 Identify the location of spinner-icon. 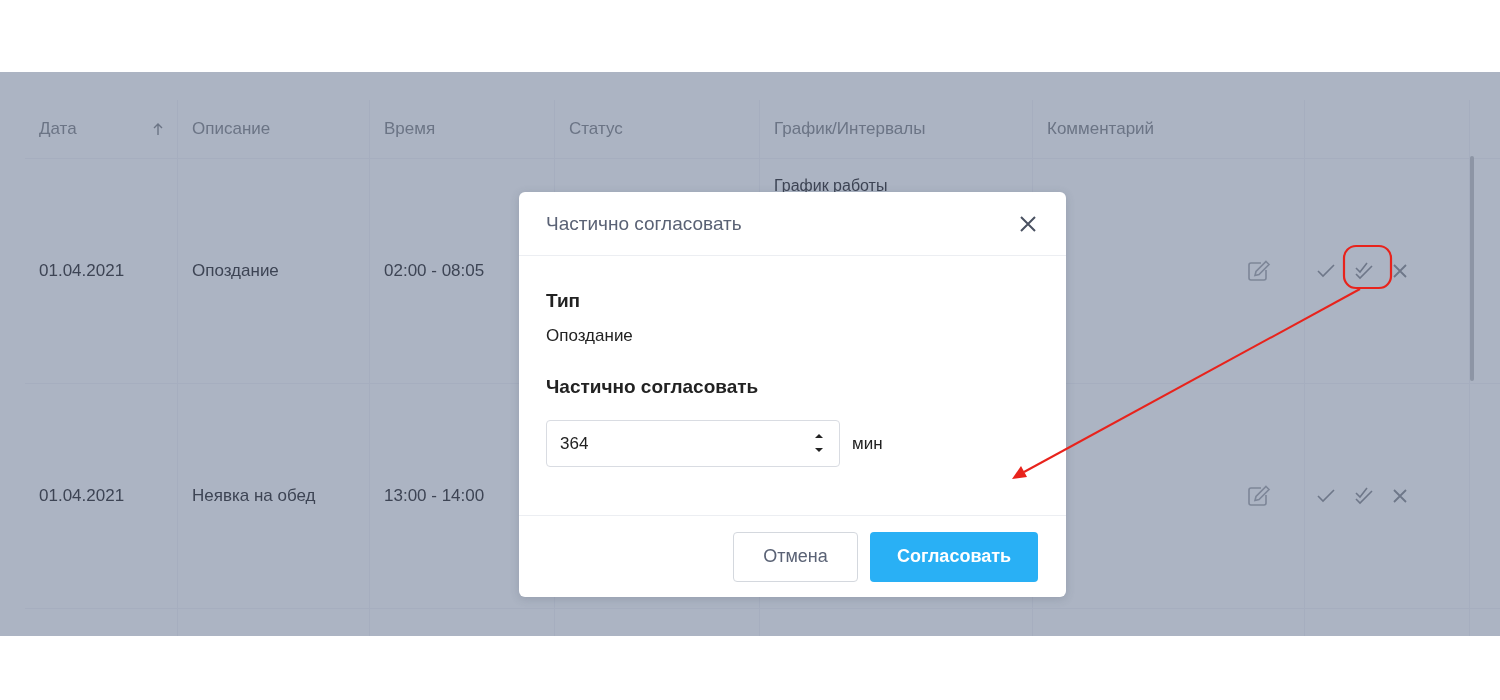
(819, 443).